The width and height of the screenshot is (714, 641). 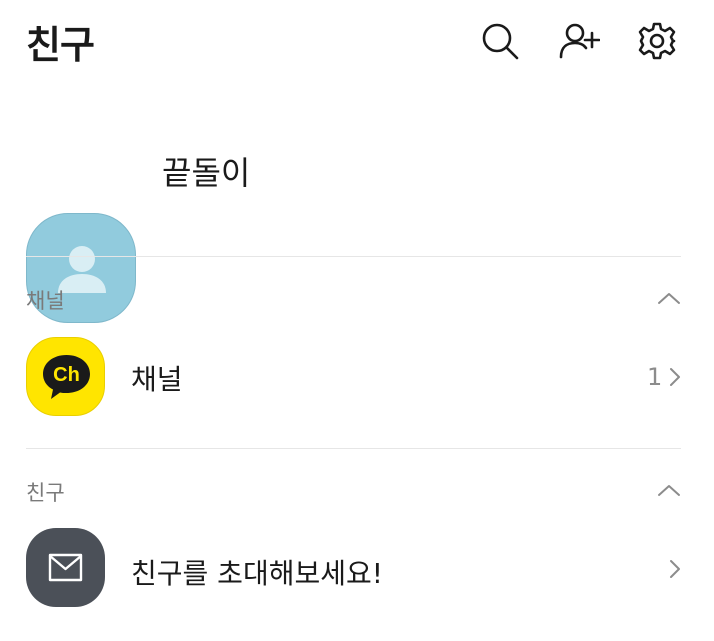 I want to click on section-label-friends: 친구, so click(x=45, y=493).